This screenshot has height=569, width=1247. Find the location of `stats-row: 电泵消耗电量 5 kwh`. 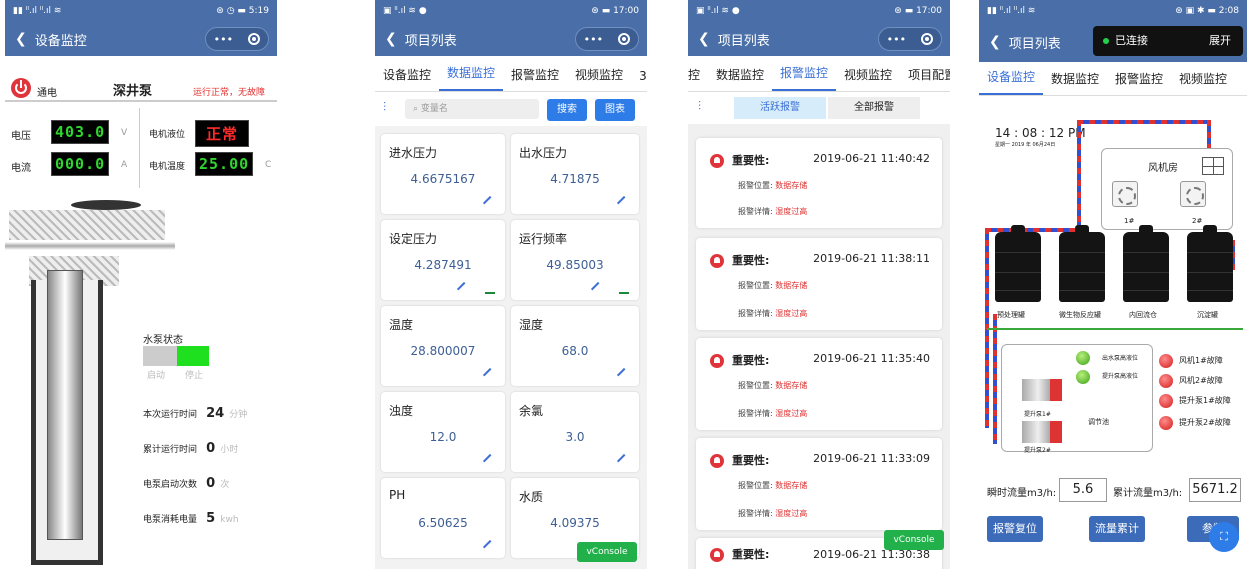

stats-row: 电泵消耗电量 5 kwh is located at coordinates (191, 518).